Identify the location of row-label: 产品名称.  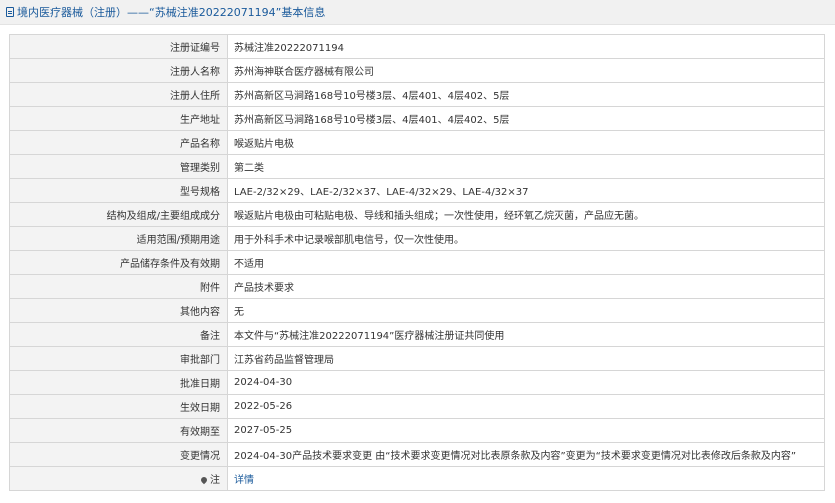
(118, 142).